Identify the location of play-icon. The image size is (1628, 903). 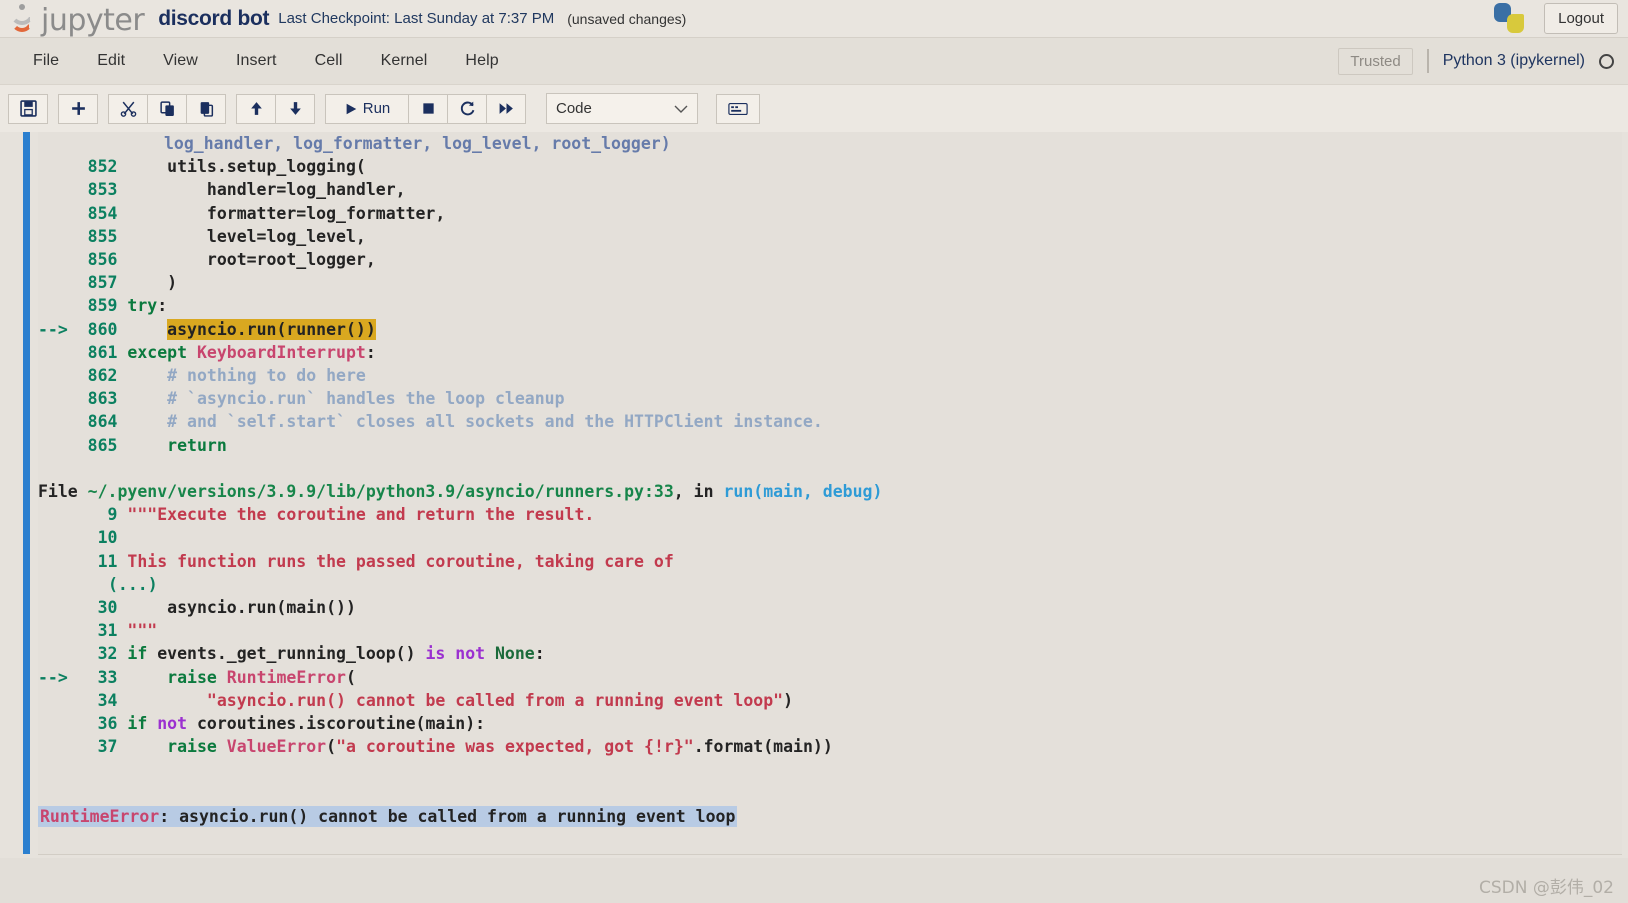
(351, 108).